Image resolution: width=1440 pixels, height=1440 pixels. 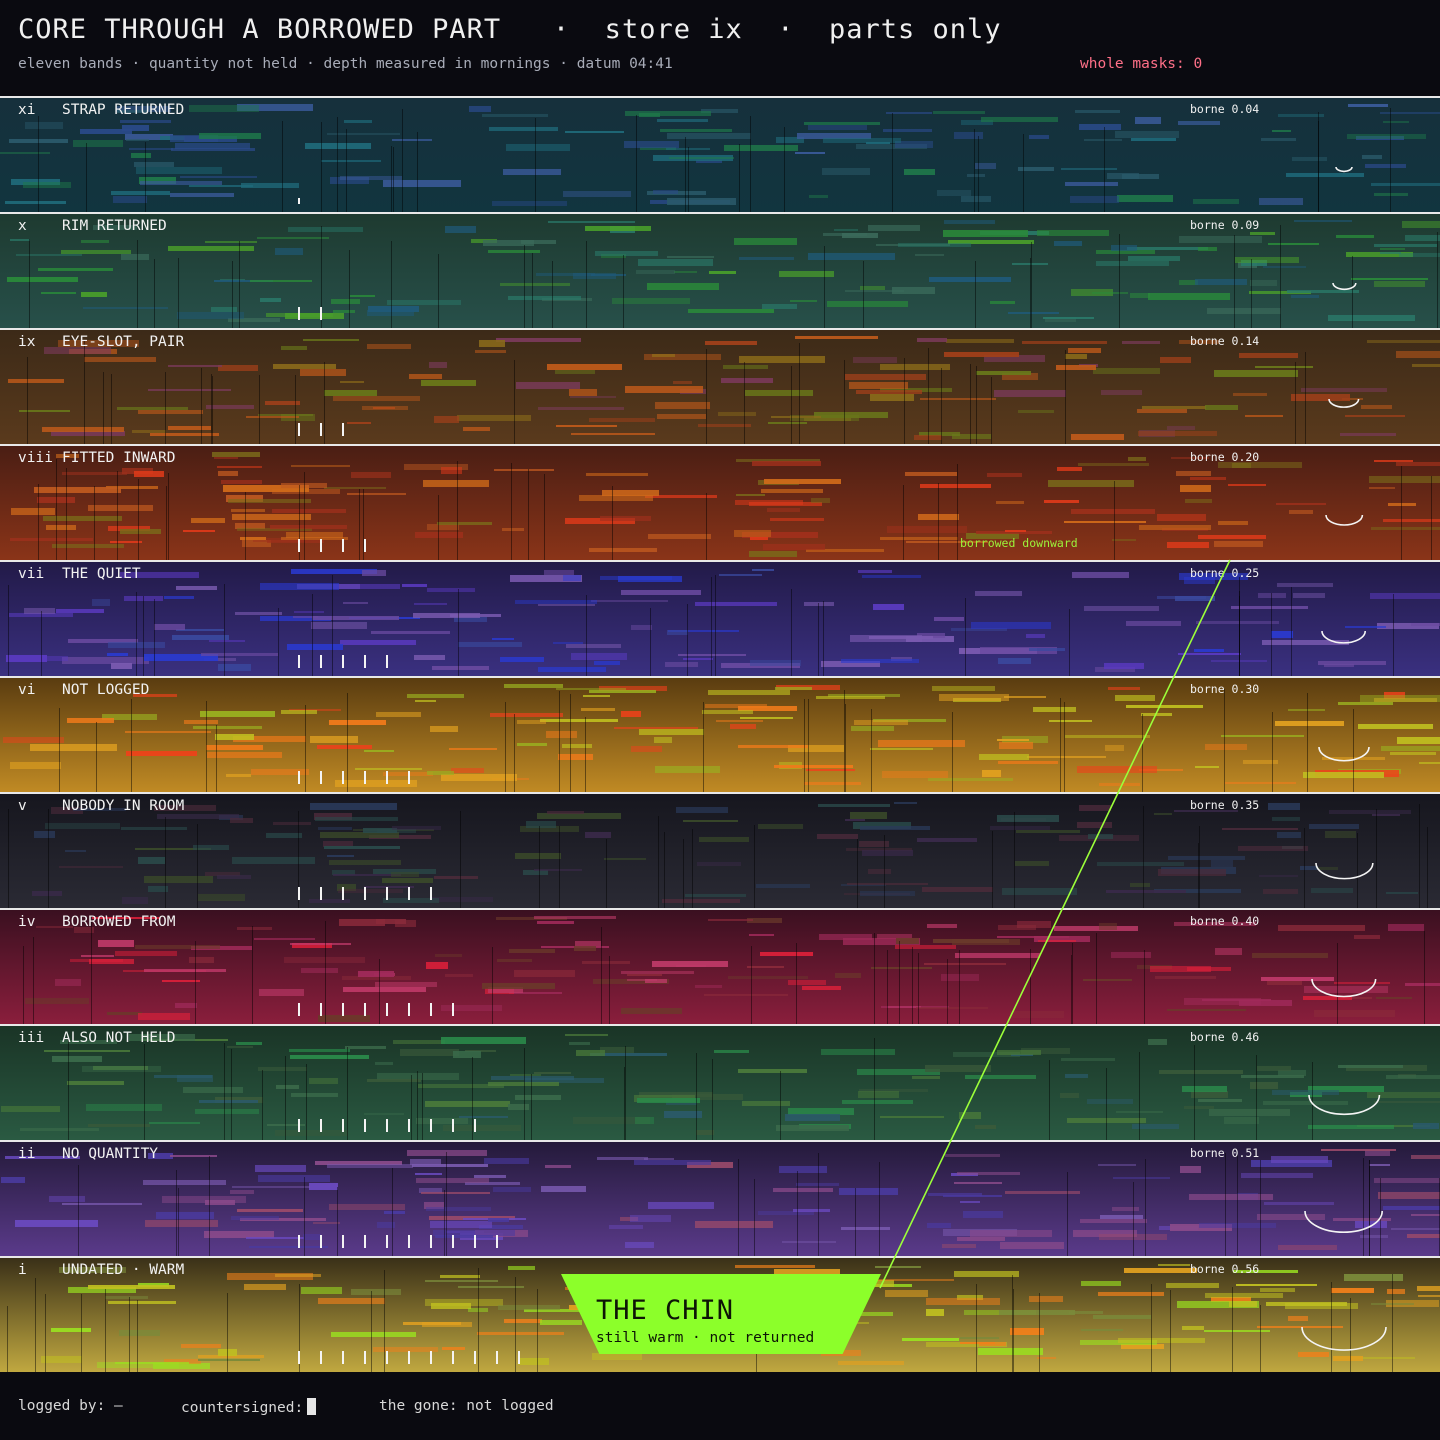 I want to click on band-name: THE QUIET, so click(x=101, y=574).